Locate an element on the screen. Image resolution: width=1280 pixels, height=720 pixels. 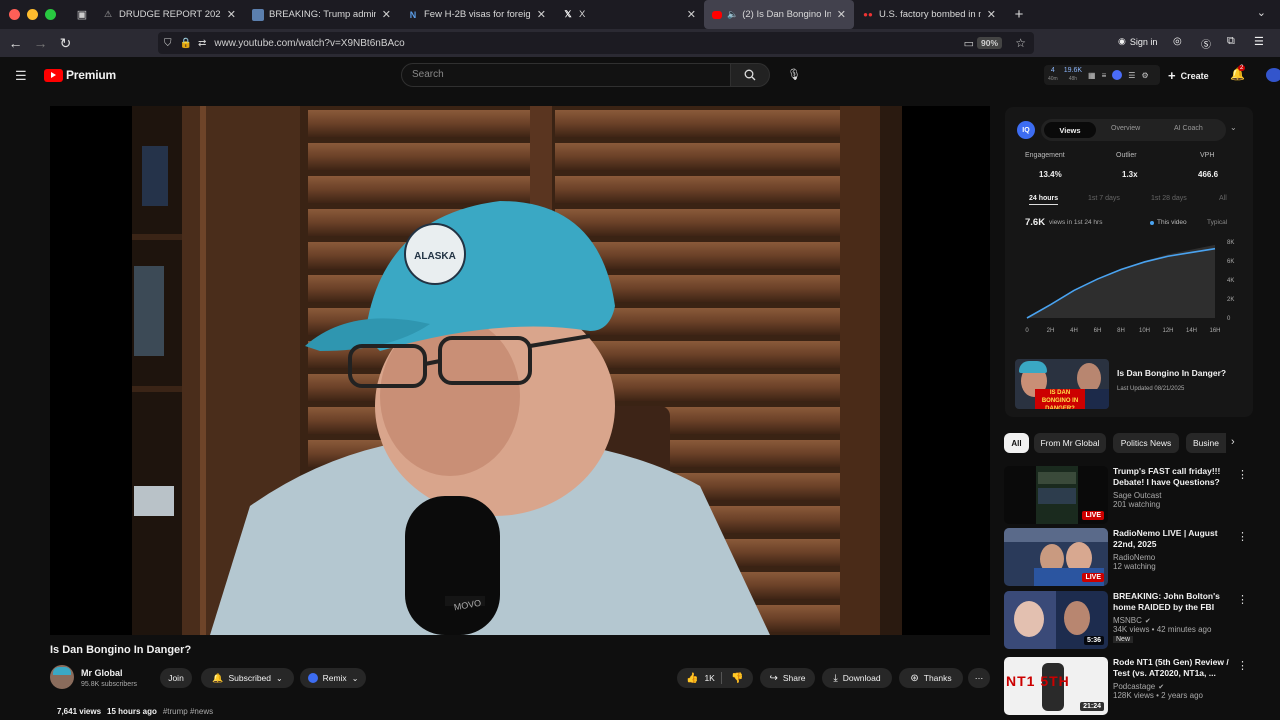
brand-label: Premium is located at coordinates (91, 75).